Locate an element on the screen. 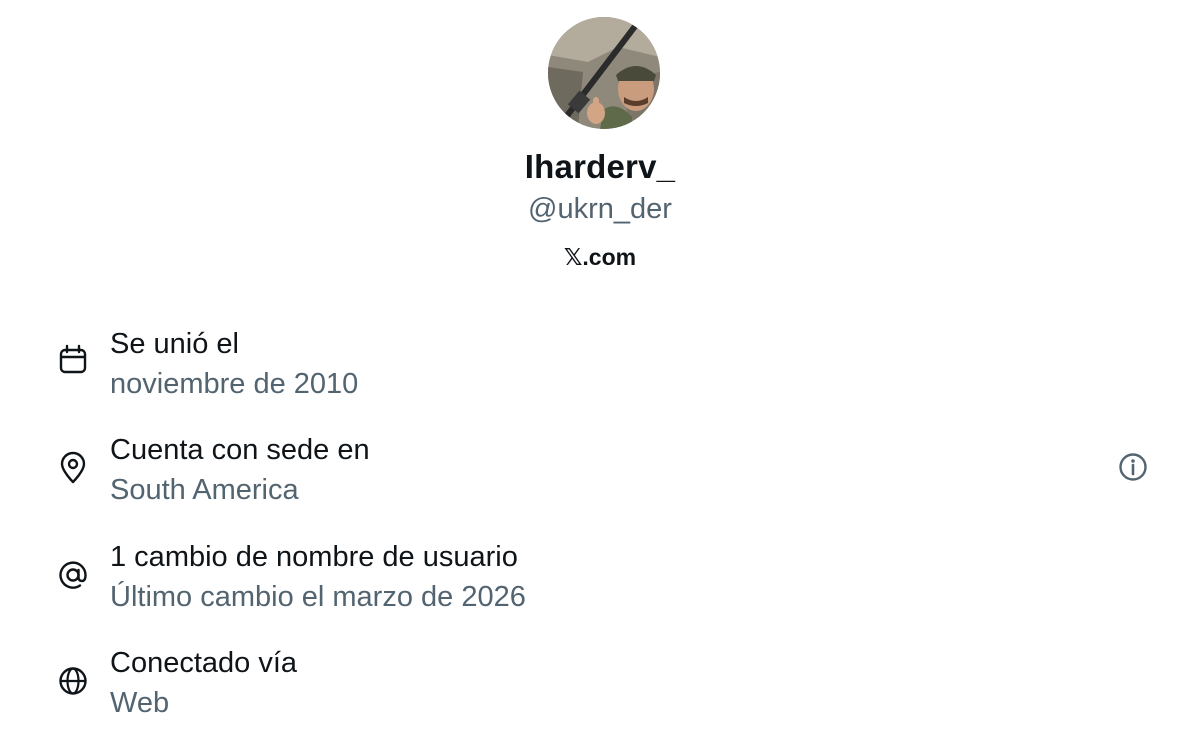  at-sign-icon is located at coordinates (73, 575).